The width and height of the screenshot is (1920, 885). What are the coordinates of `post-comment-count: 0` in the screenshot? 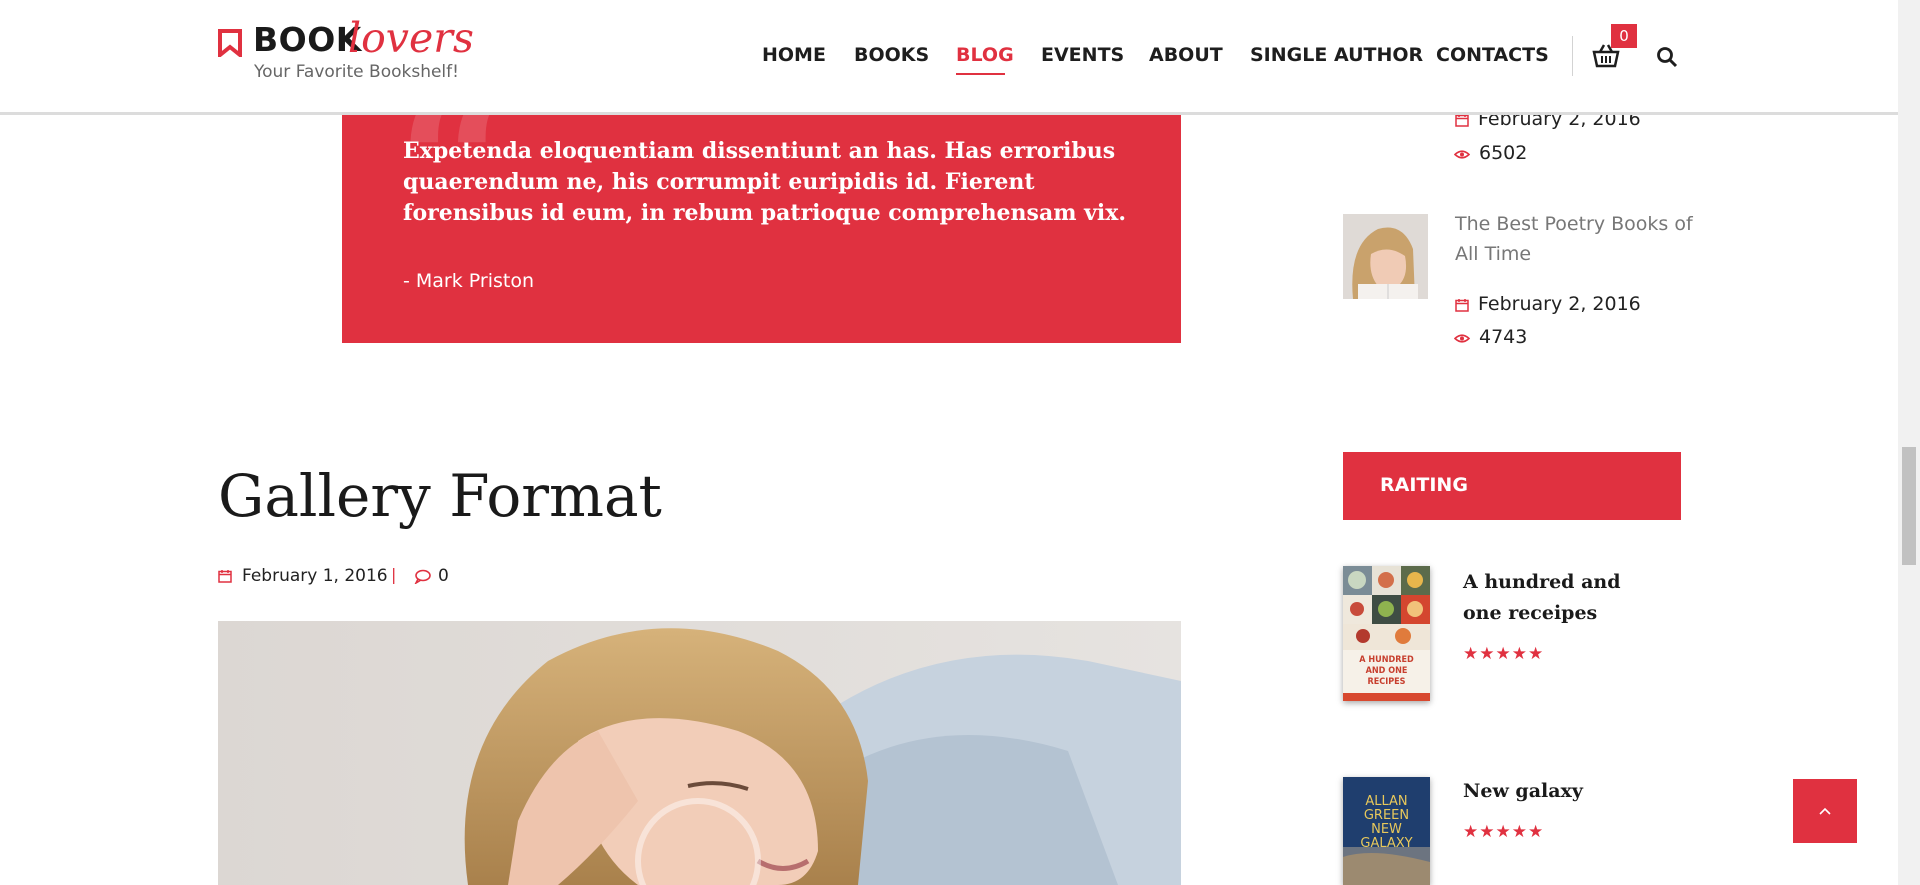 It's located at (443, 576).